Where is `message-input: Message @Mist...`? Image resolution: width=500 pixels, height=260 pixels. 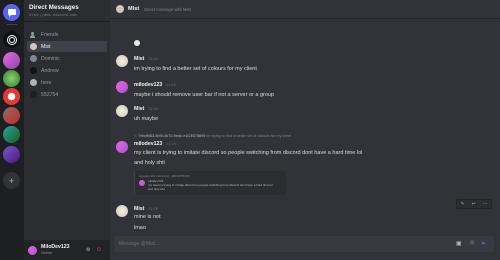 message-input: Message @Mist... is located at coordinates (139, 244).